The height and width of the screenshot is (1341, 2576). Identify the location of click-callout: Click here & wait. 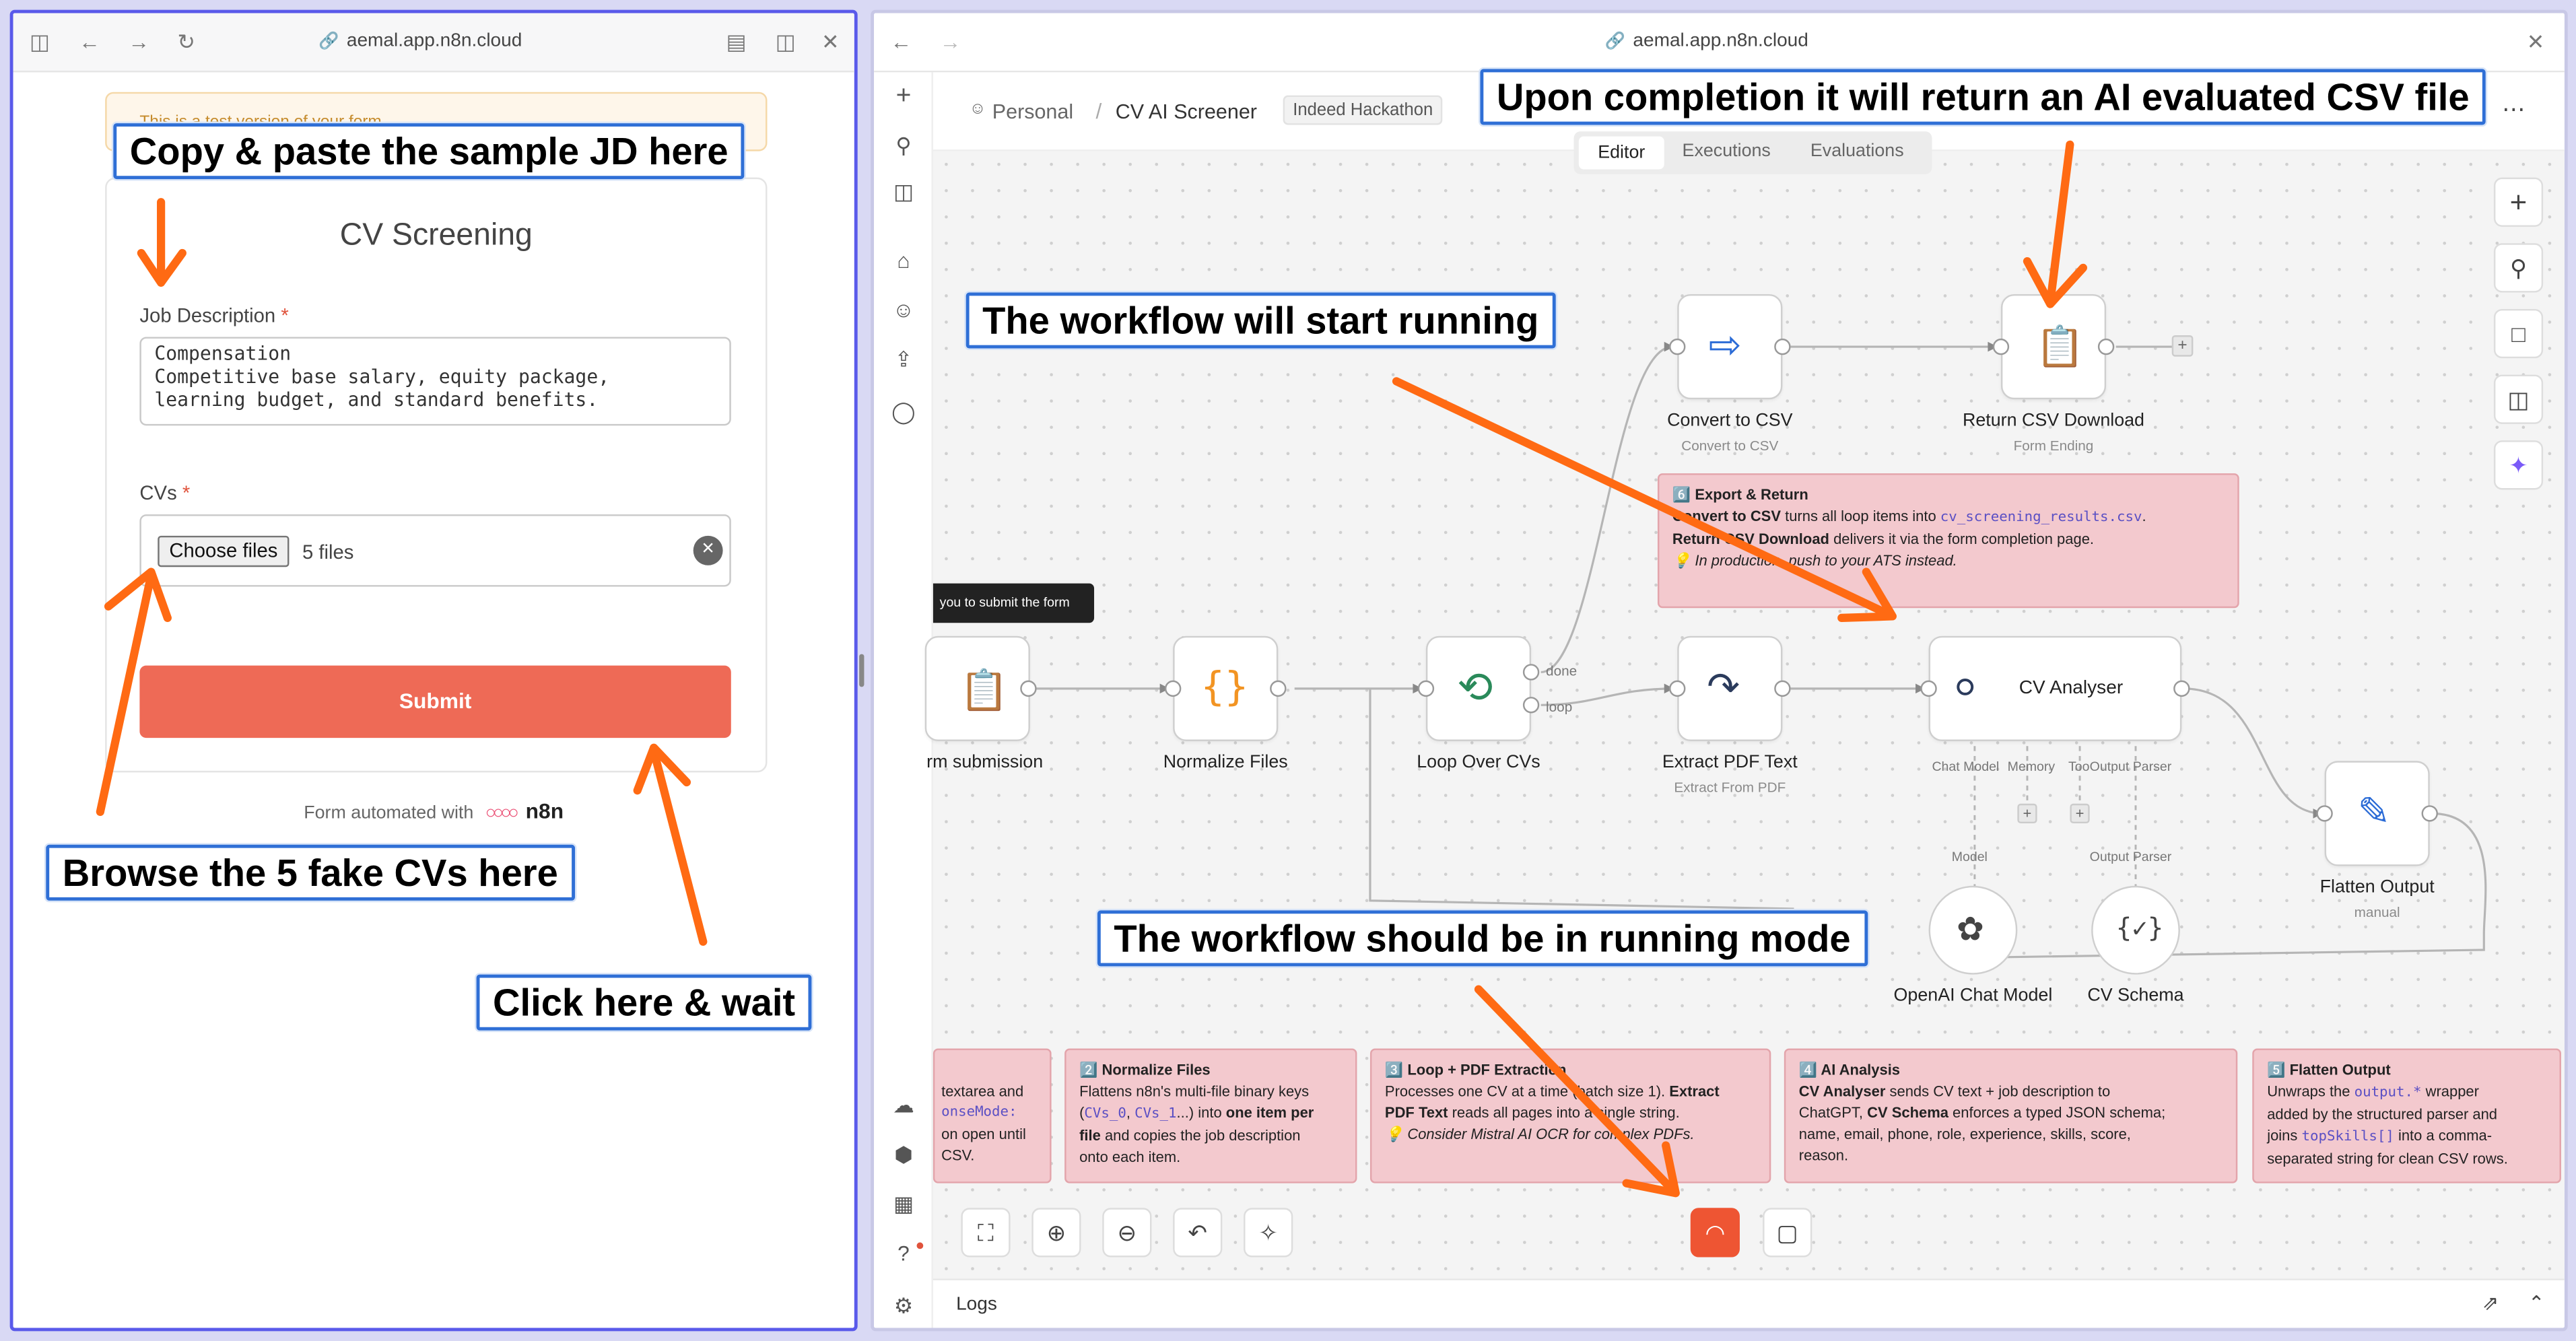
(644, 1002).